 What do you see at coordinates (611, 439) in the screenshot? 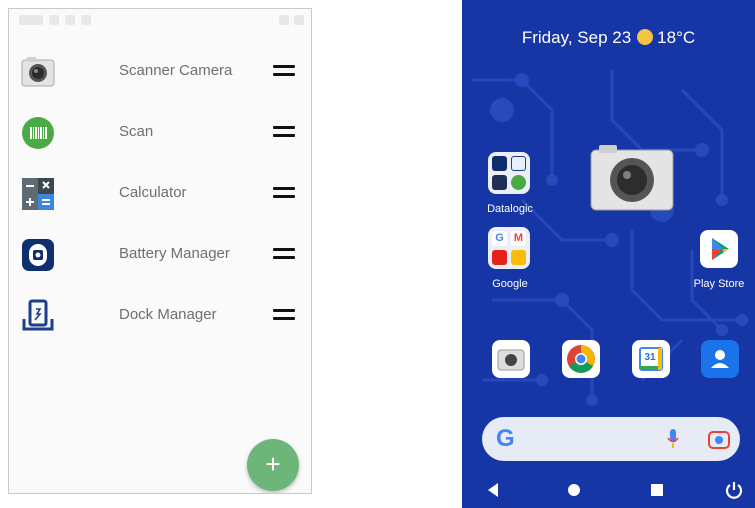
I see `google-search-bar: G` at bounding box center [611, 439].